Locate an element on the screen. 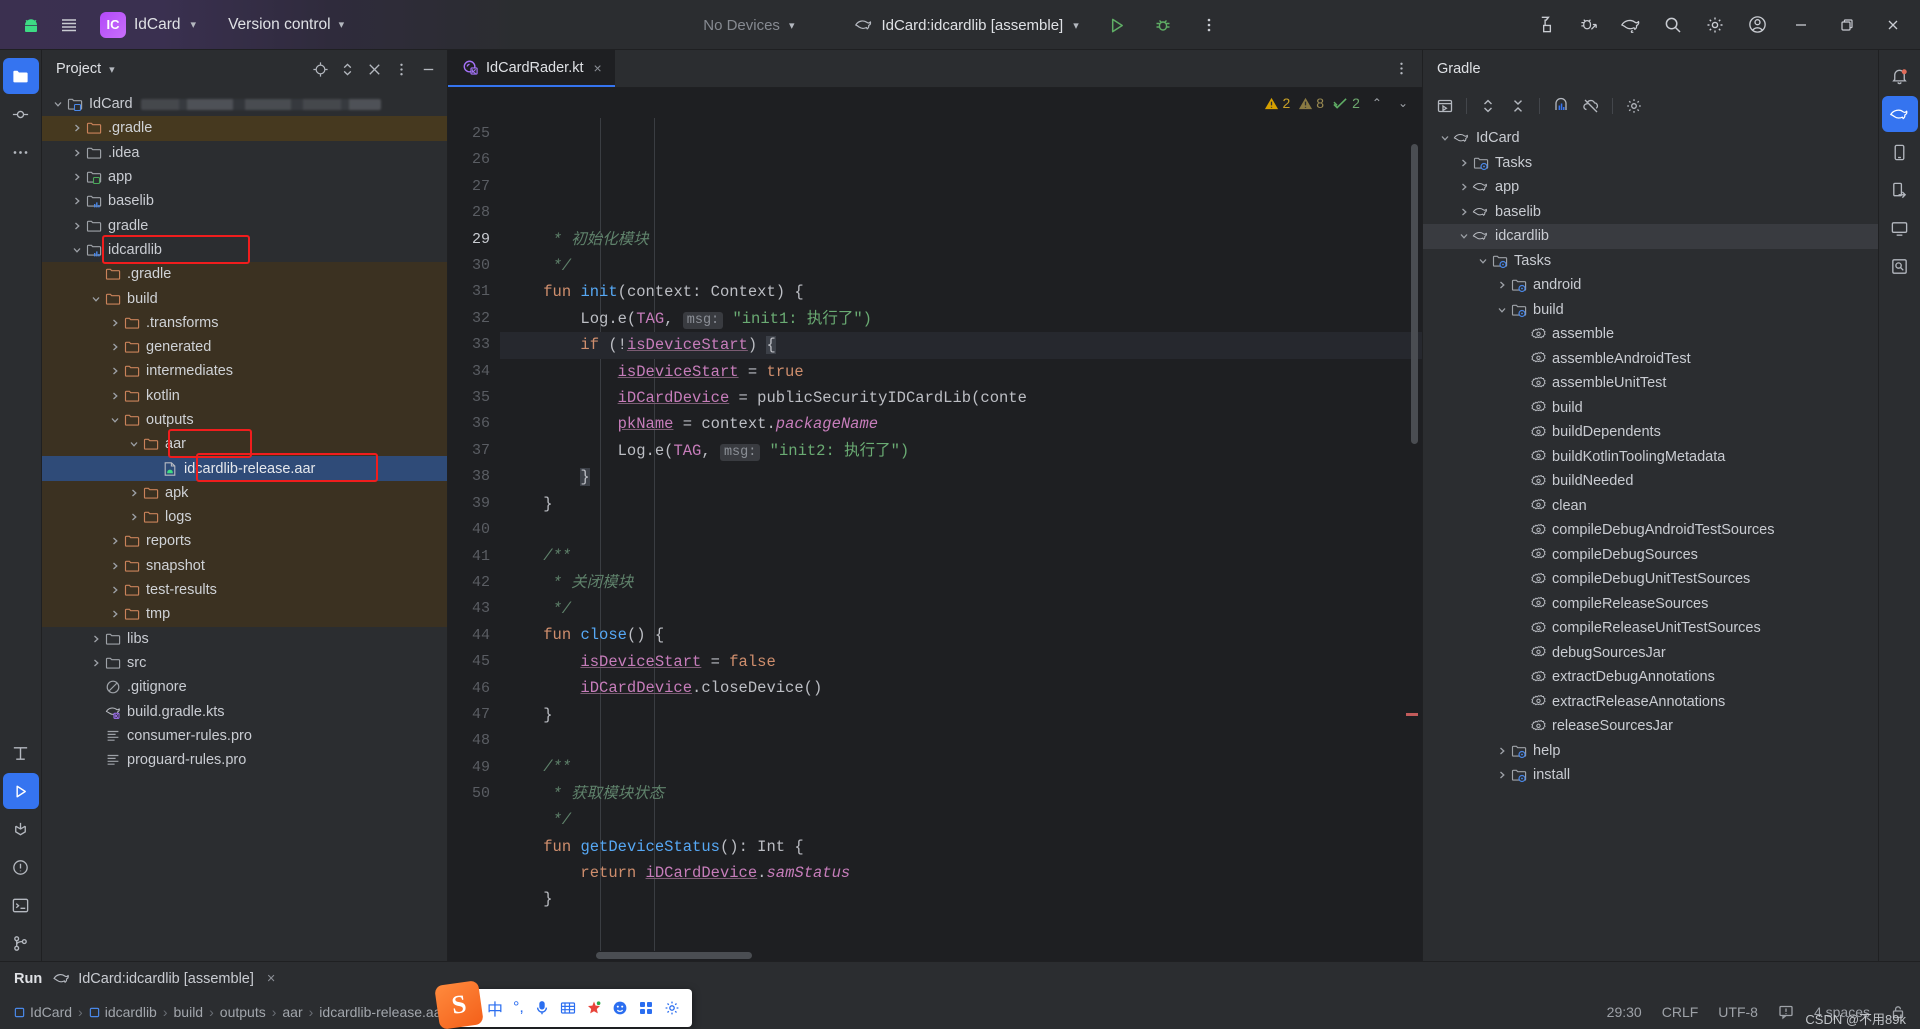 The height and width of the screenshot is (1029, 1920). gradle-tree-row: buildNeeded is located at coordinates (1650, 481).